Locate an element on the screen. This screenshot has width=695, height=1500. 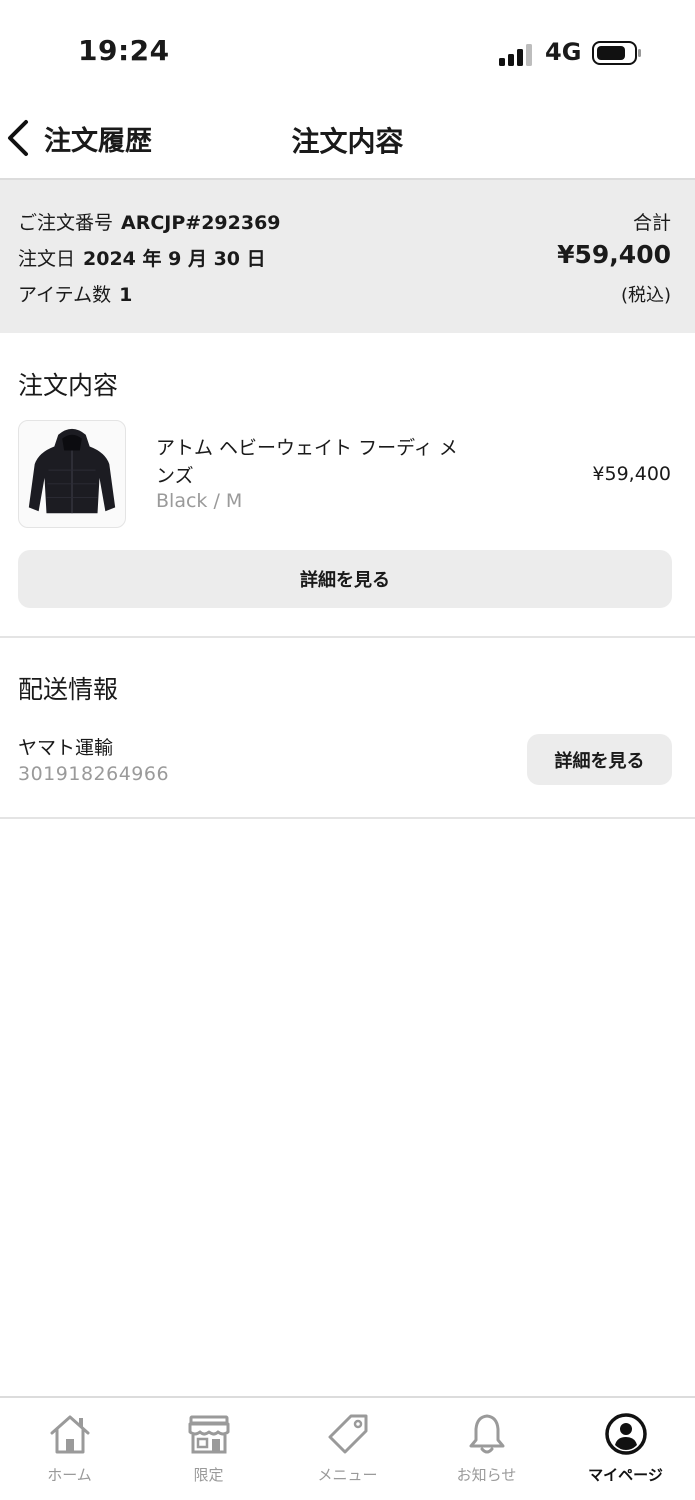
tab-home: ホーム is located at coordinates (69, 1449).